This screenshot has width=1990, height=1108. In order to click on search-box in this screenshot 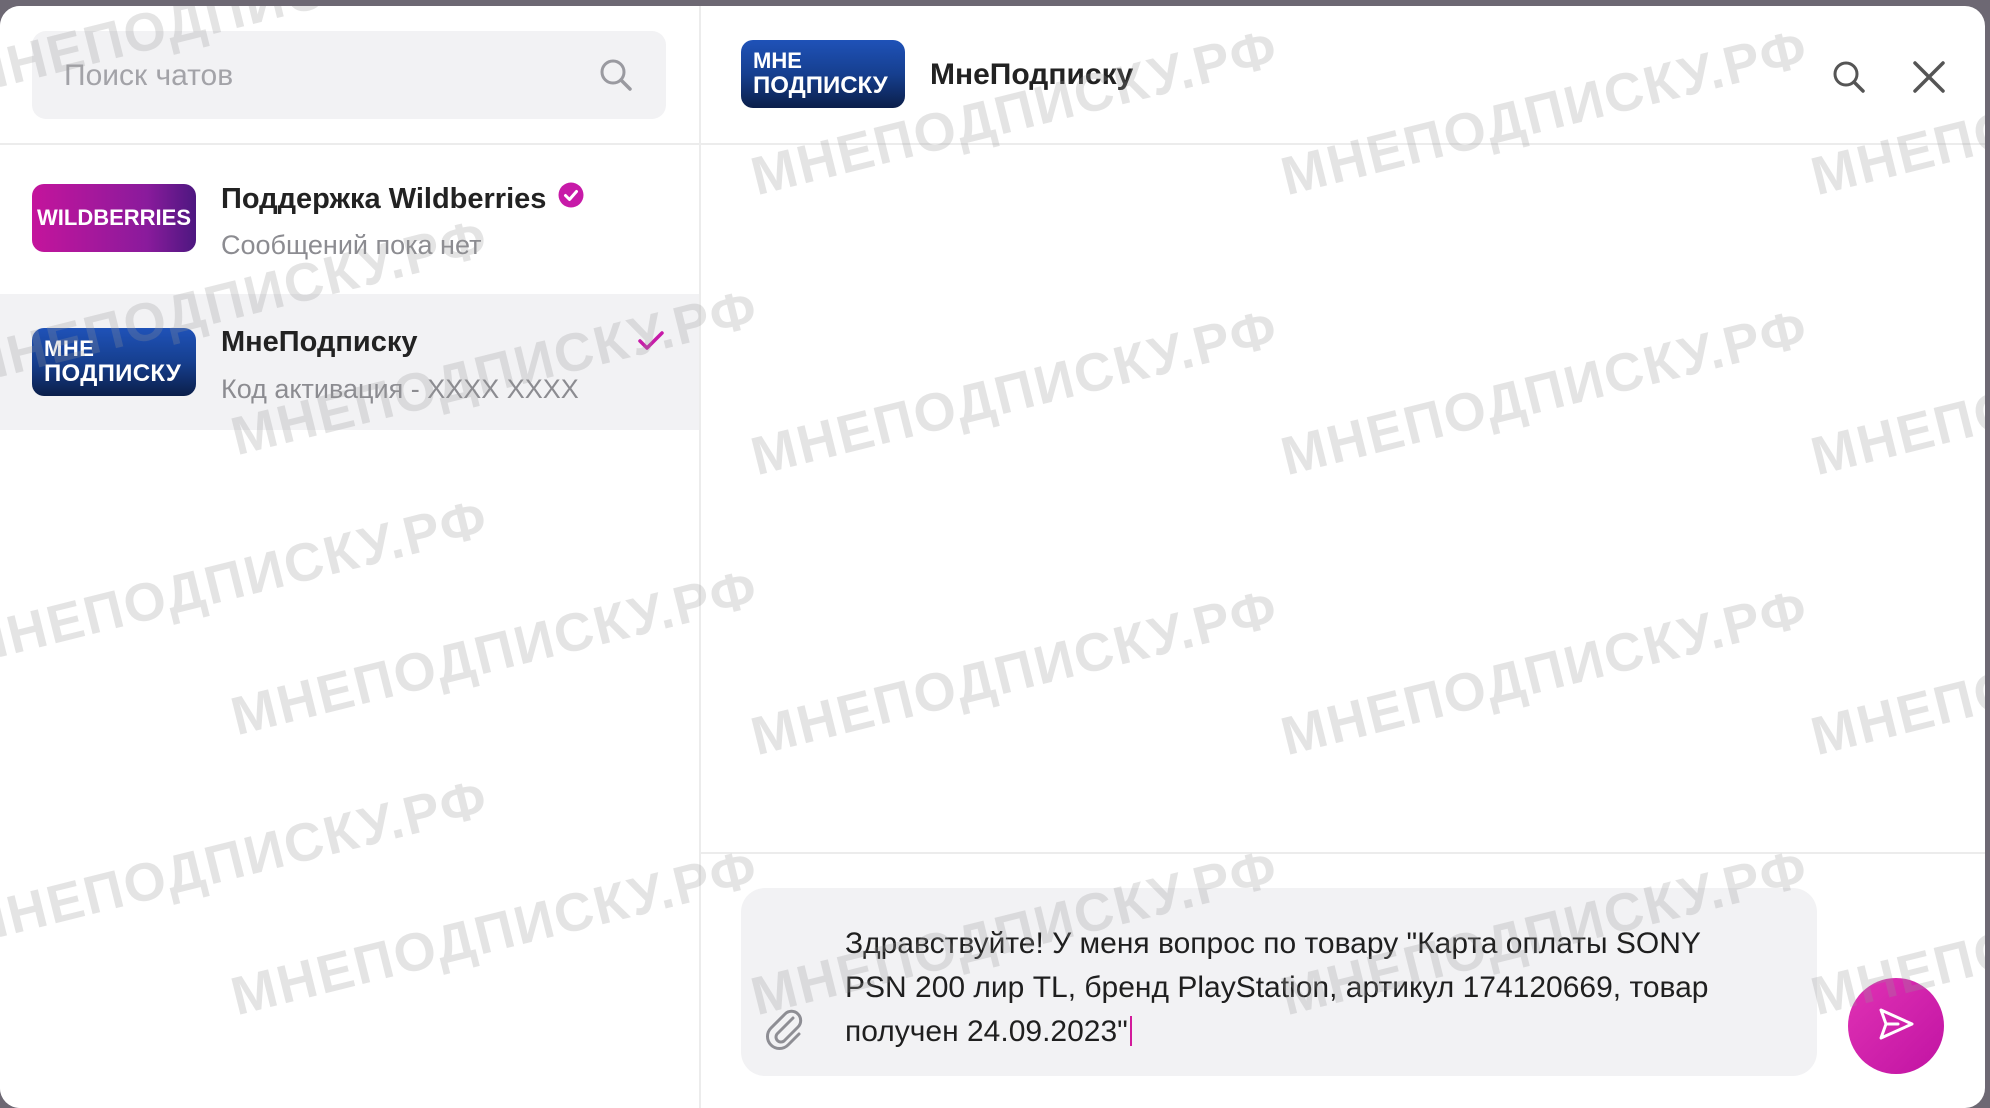, I will do `click(349, 76)`.